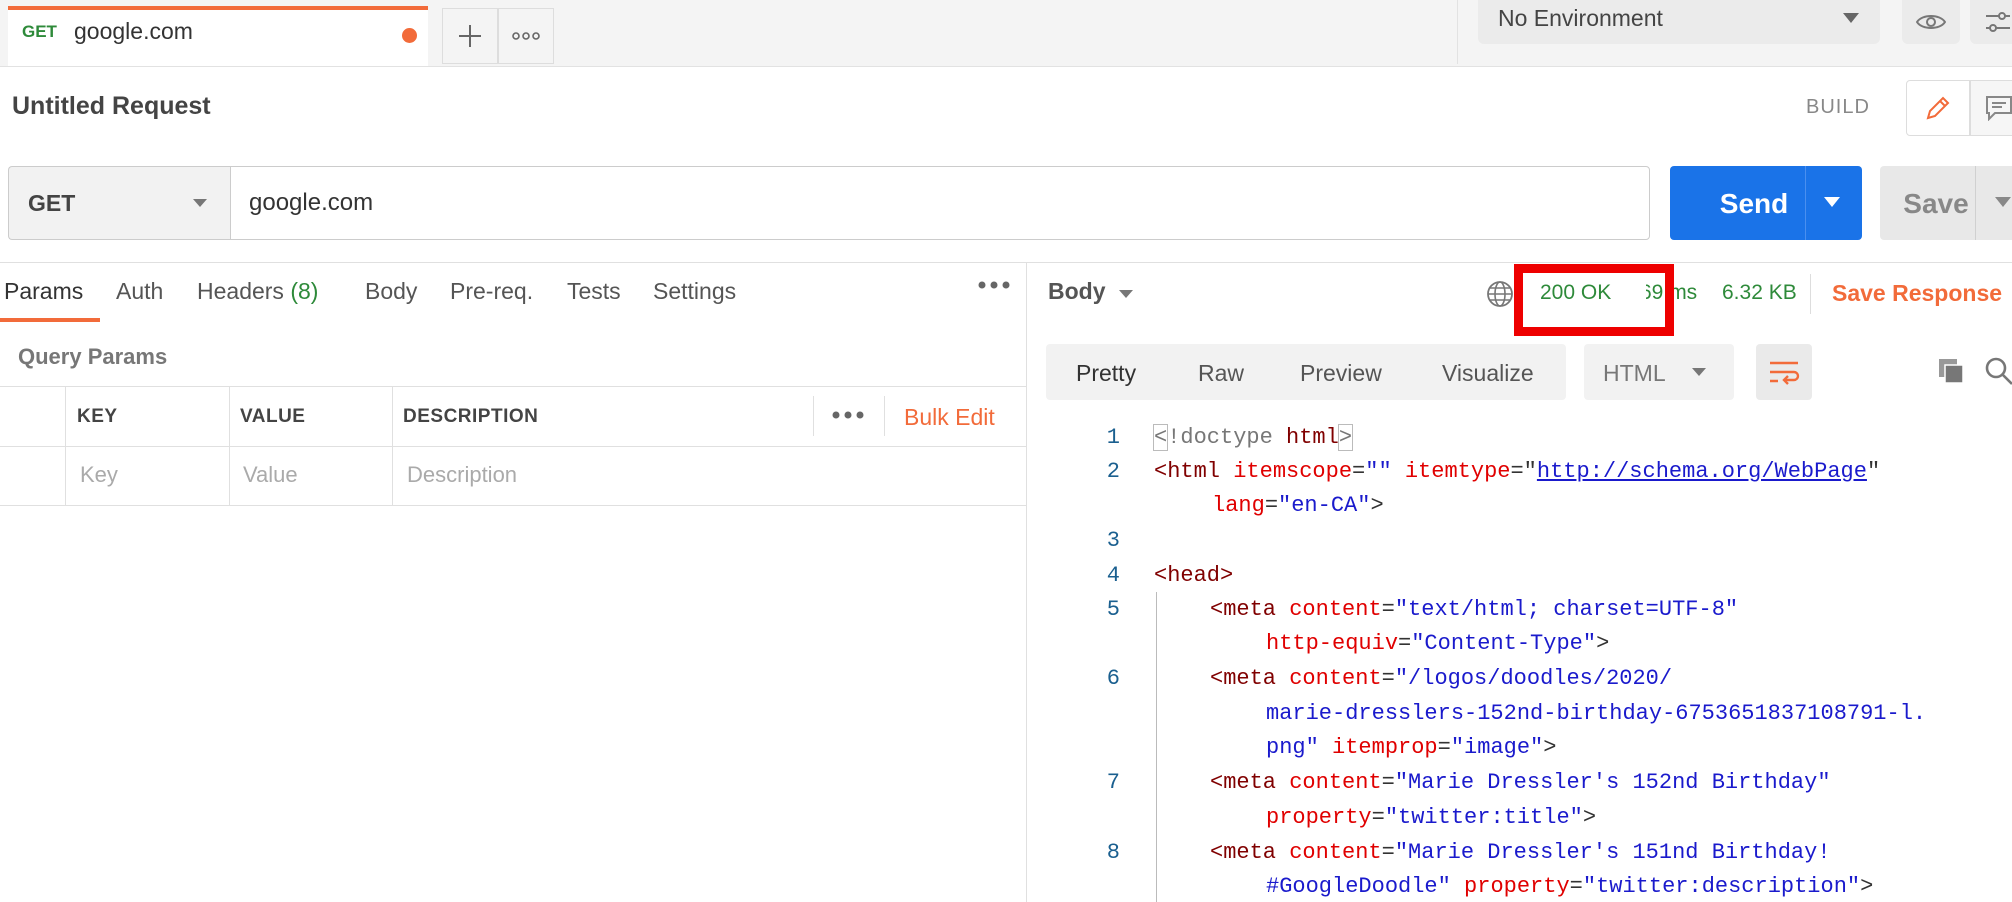  What do you see at coordinates (1838, 107) in the screenshot?
I see `build-mode-label: BUILD` at bounding box center [1838, 107].